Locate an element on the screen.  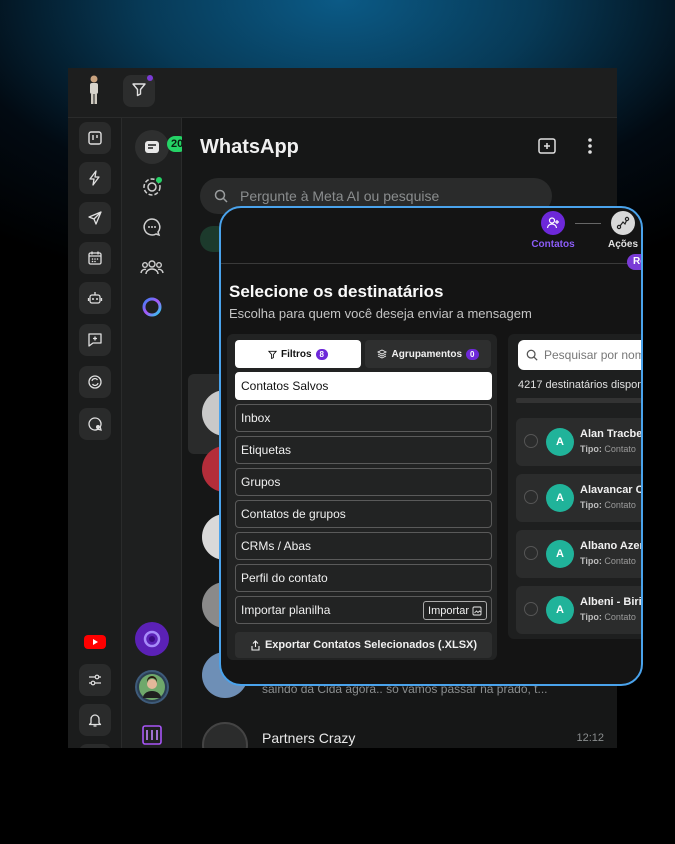
search-icon is located at coordinates (532, 355).